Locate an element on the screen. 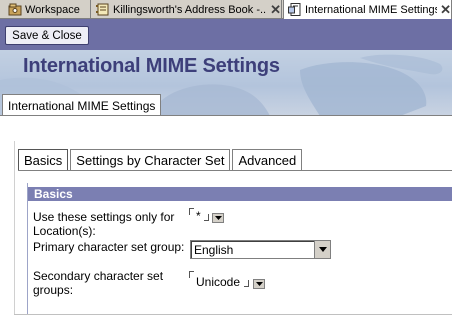 This screenshot has height=315, width=452. close-tab-address-book-icon: ✕ is located at coordinates (275, 10).